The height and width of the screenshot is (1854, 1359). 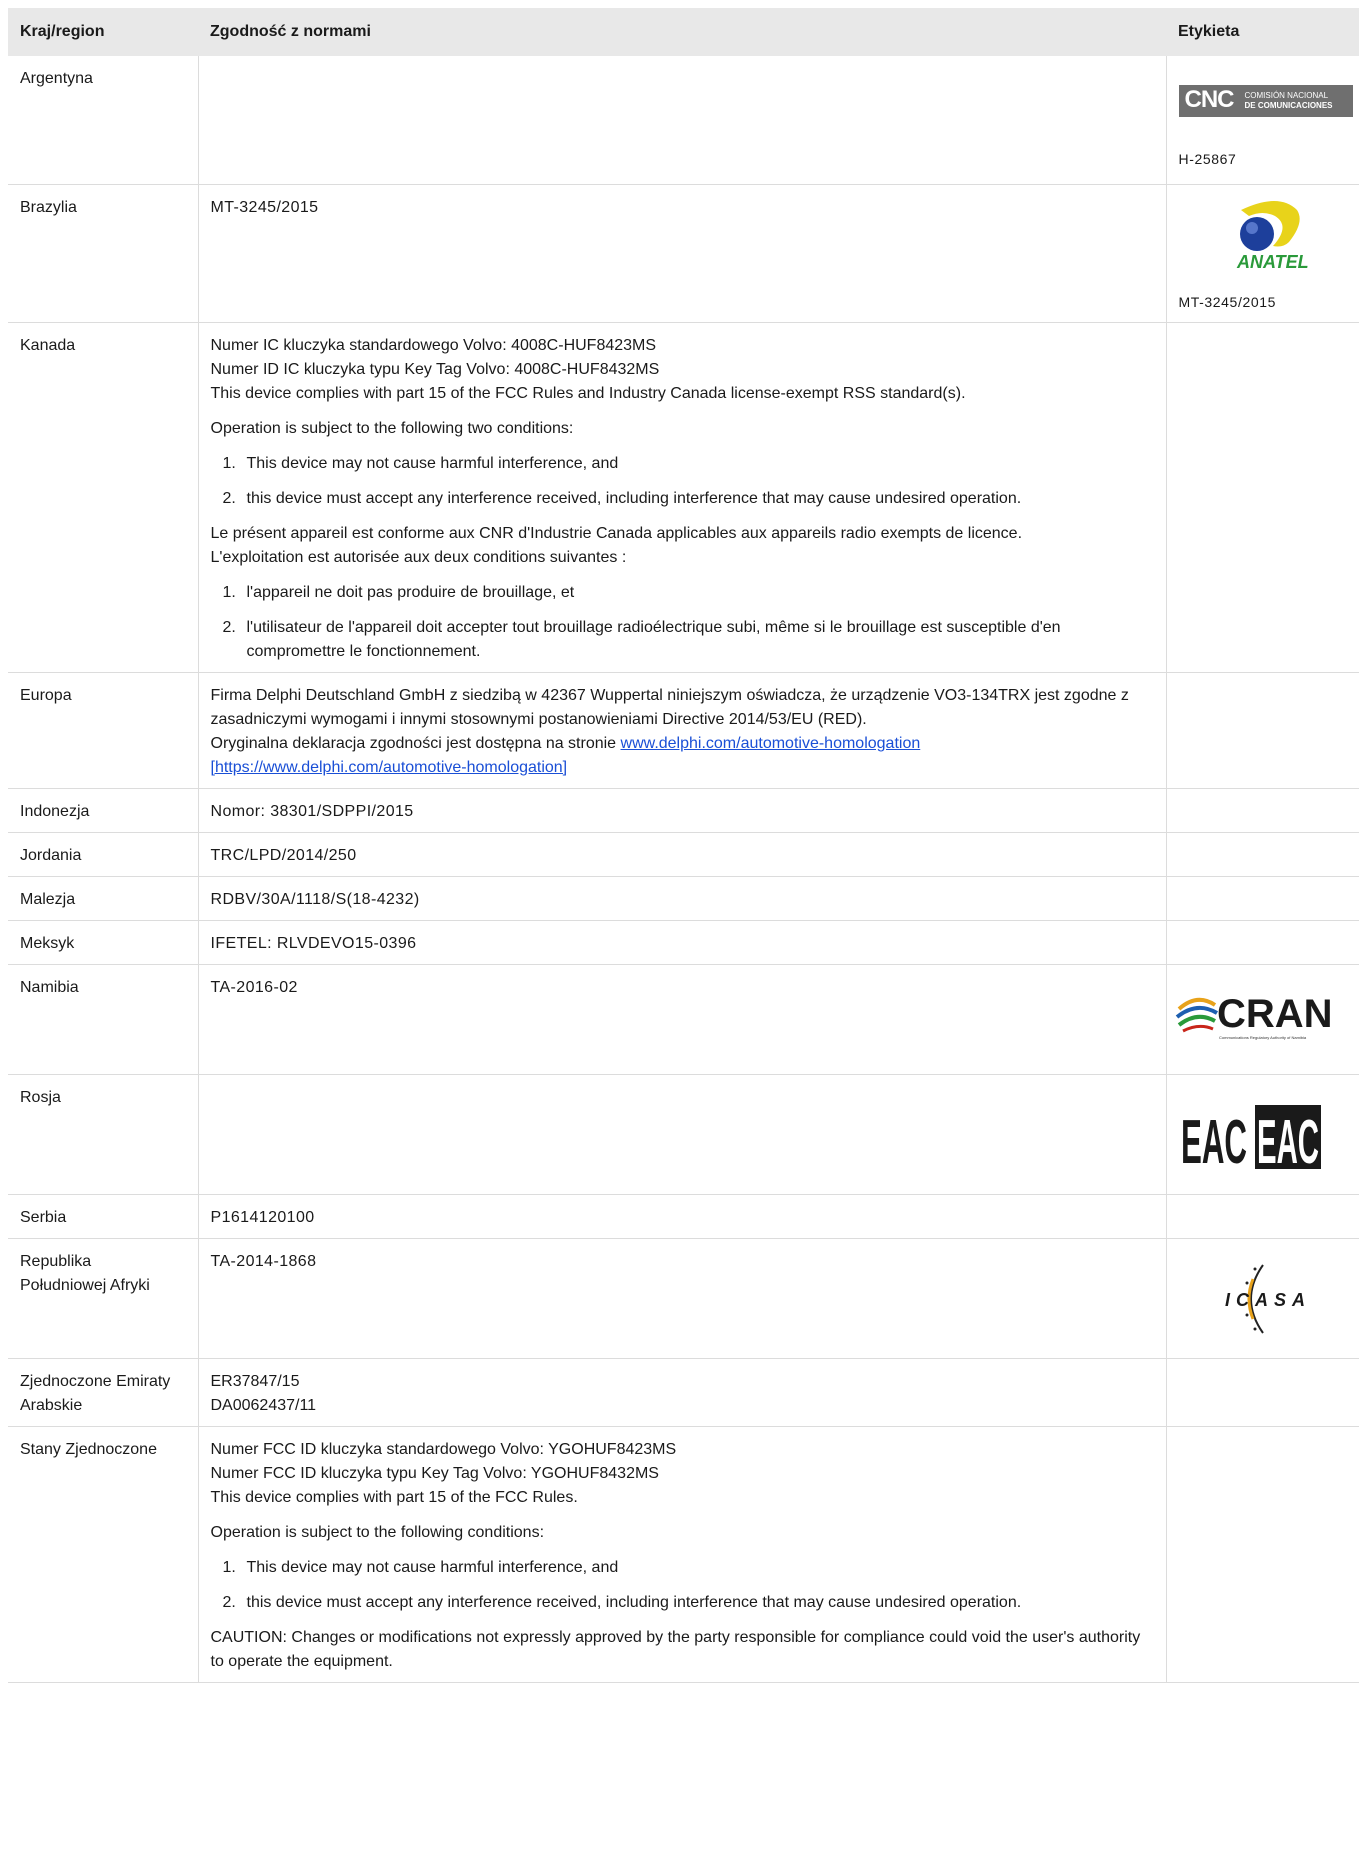 What do you see at coordinates (103, 810) in the screenshot?
I see `country-cell: Indonezja` at bounding box center [103, 810].